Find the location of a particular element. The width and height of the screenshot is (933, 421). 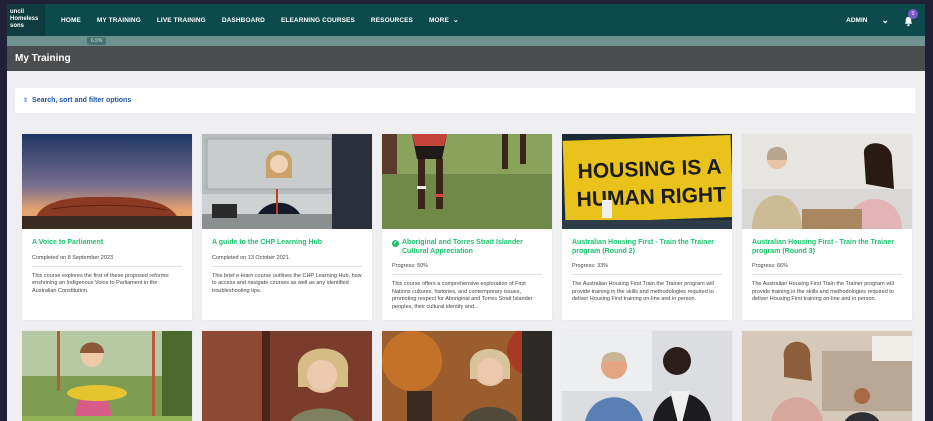

filter-toggle-label: Search, sort and filter options is located at coordinates (82, 100).